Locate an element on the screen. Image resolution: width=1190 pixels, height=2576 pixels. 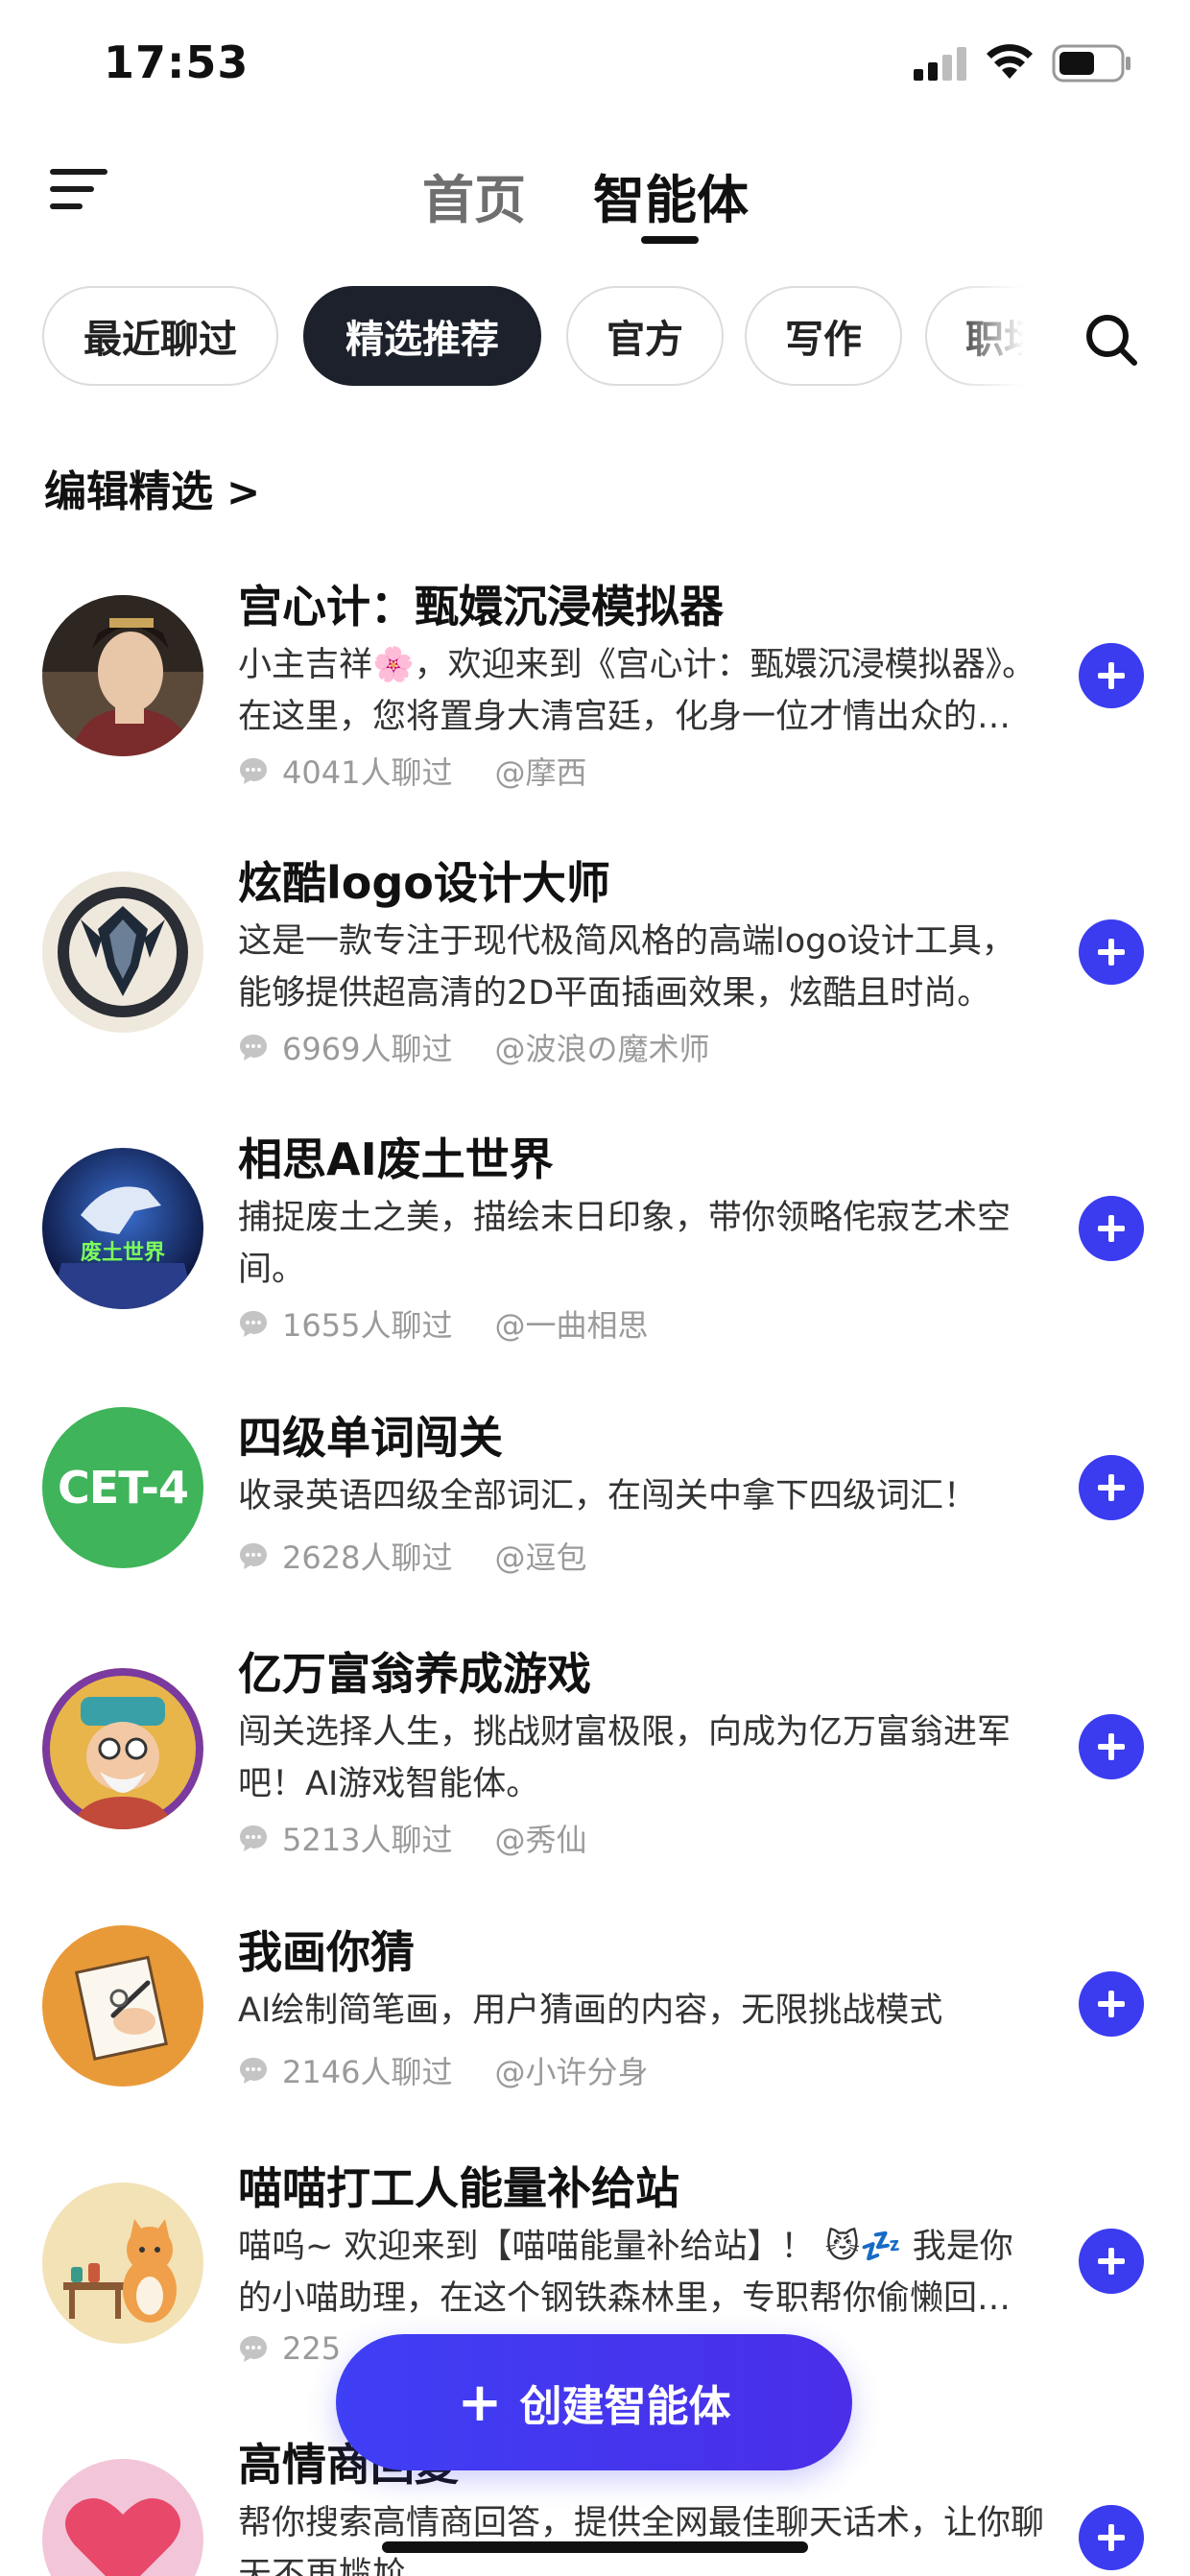
agent-meta: 225 is located at coordinates (290, 2348).